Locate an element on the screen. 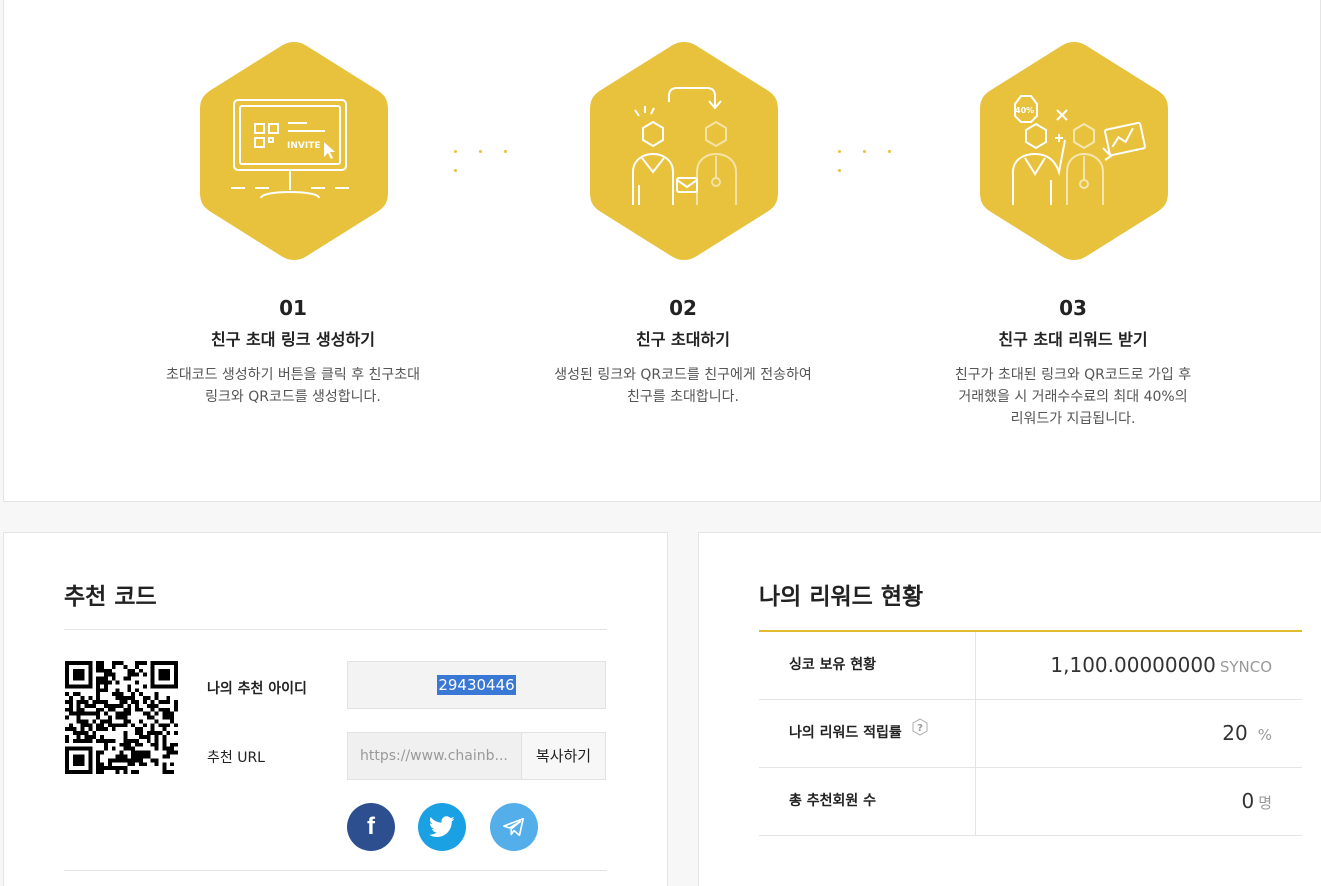 The image size is (1321, 886). step-2-number: 02 is located at coordinates (683, 308).